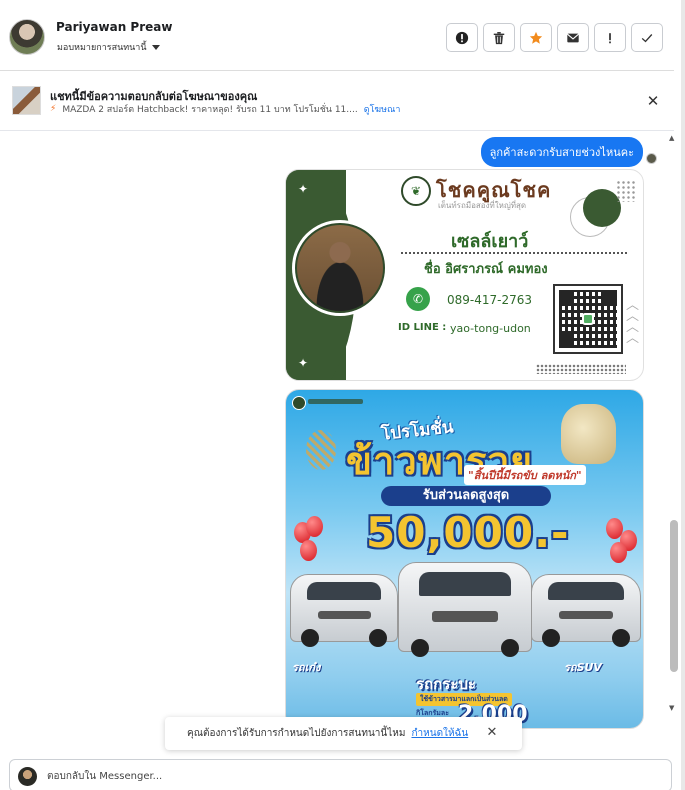 Image resolution: width=685 pixels, height=790 pixels. What do you see at coordinates (306, 667) in the screenshot?
I see `sedan-label: รถเก๋ง` at bounding box center [306, 667].